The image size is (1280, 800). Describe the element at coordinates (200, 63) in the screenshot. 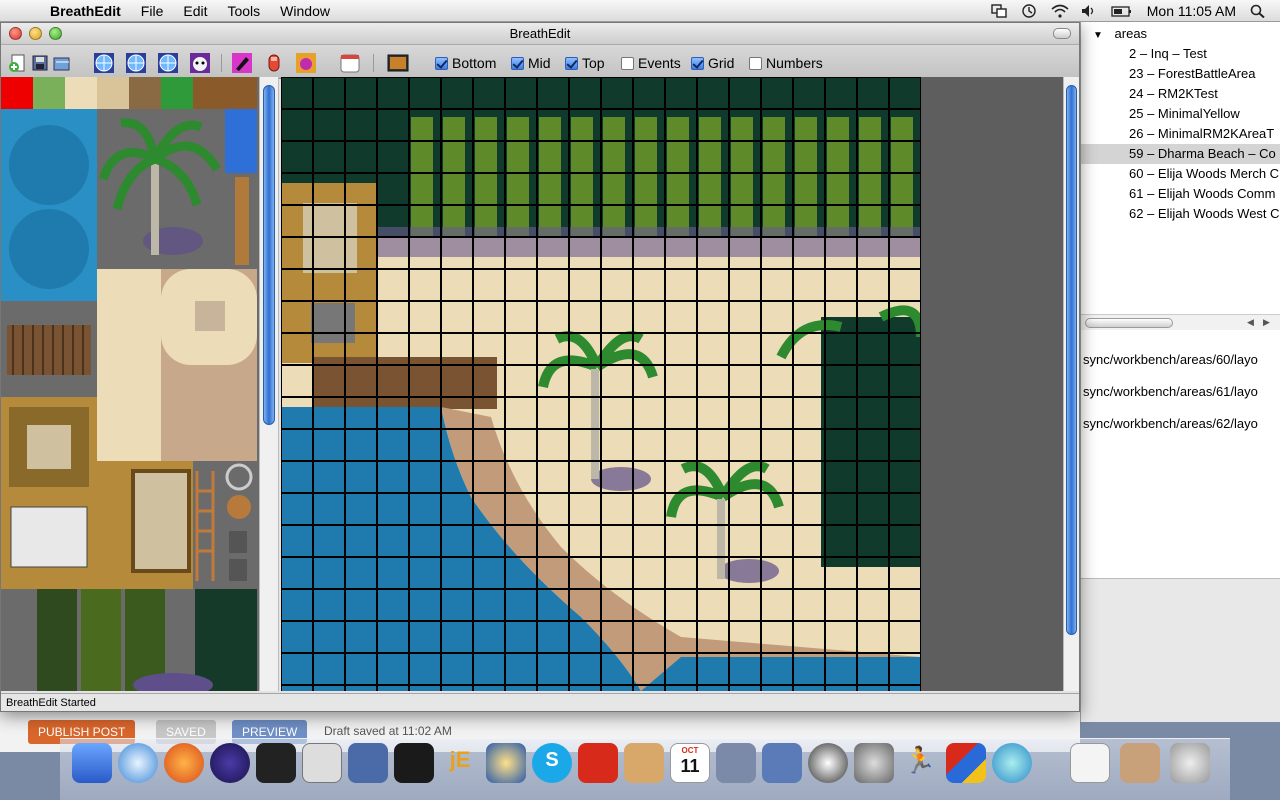

I see `character-tool-icon` at that location.